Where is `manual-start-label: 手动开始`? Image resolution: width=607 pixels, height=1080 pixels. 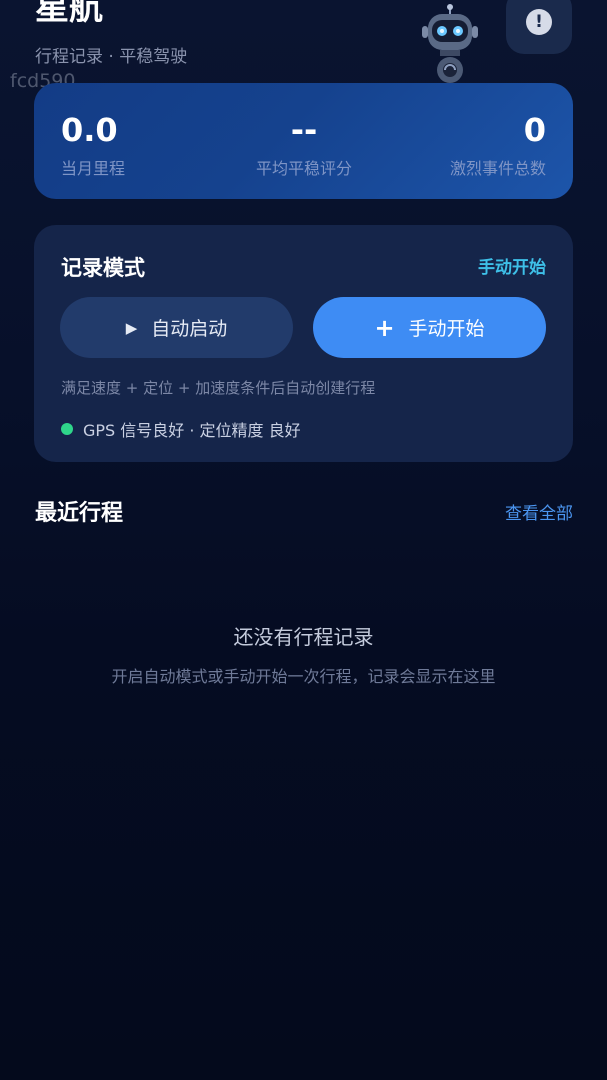
manual-start-label: 手动开始 is located at coordinates (446, 329).